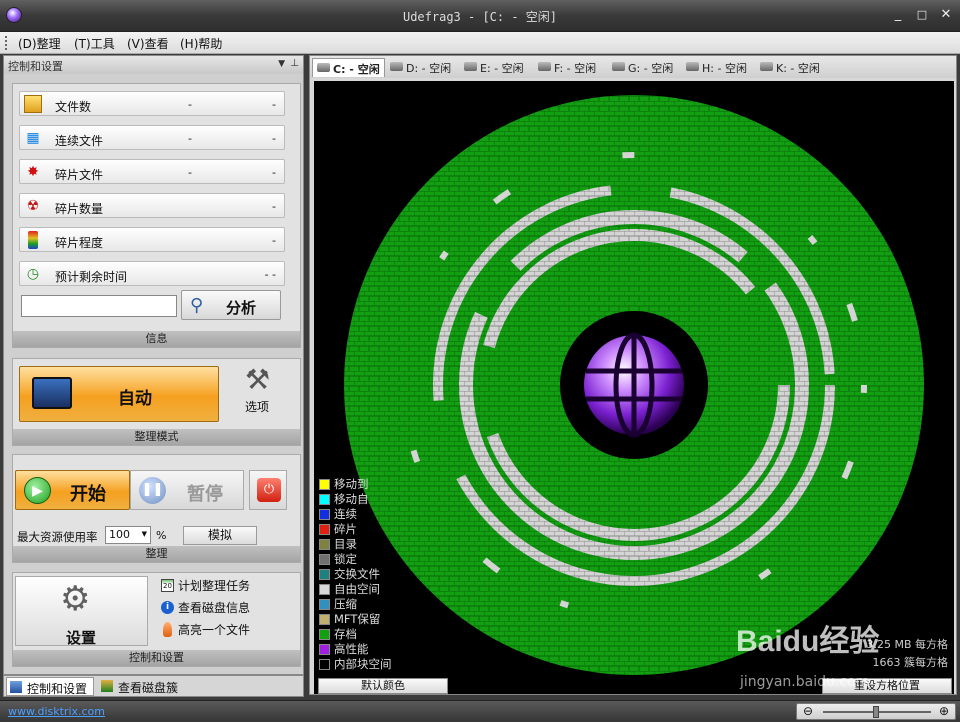  What do you see at coordinates (81, 638) in the screenshot?
I see `settings-label: 设置` at bounding box center [81, 638].